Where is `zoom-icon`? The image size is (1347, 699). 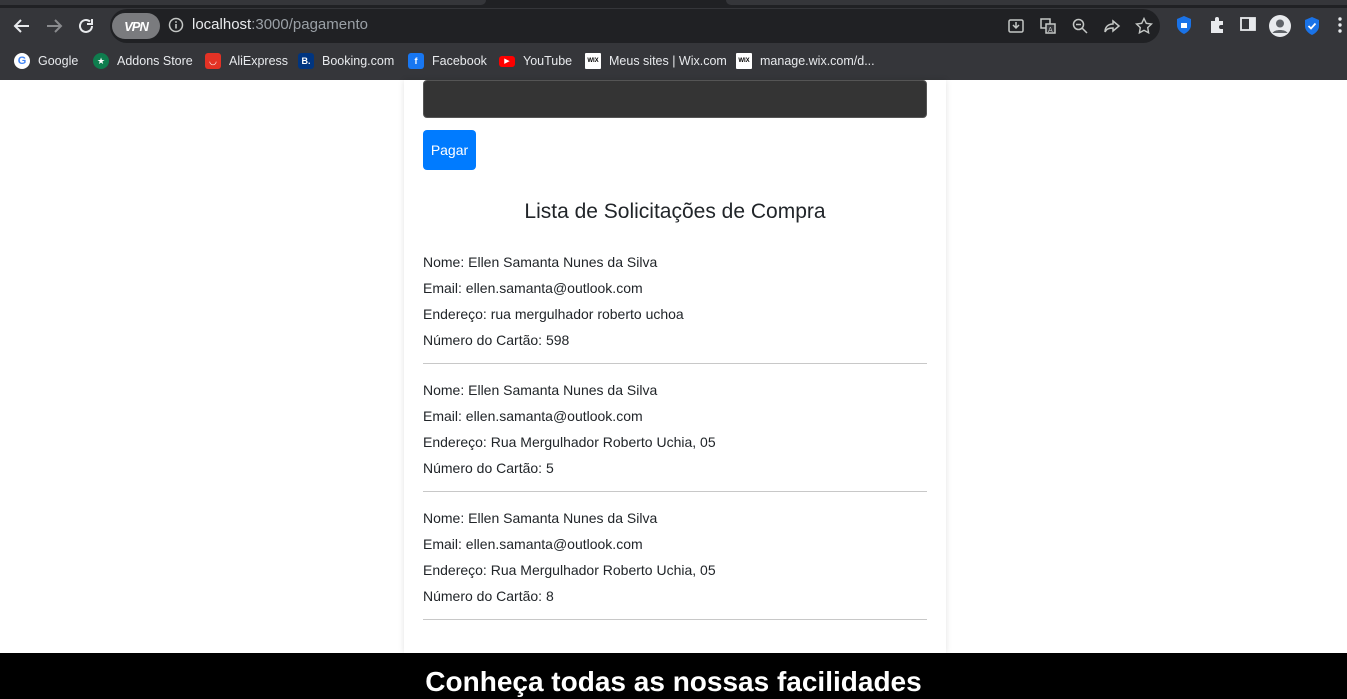
zoom-icon is located at coordinates (1080, 28).